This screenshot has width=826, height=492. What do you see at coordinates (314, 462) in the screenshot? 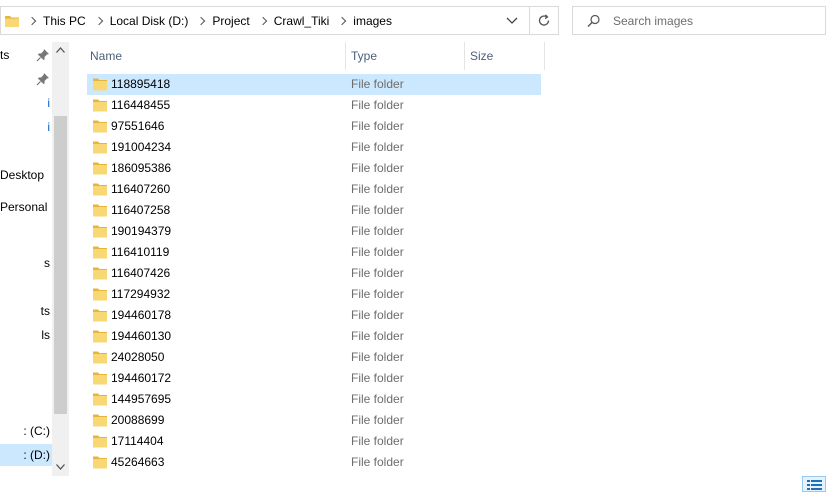
I see `file-row: 45264663 File folder` at bounding box center [314, 462].